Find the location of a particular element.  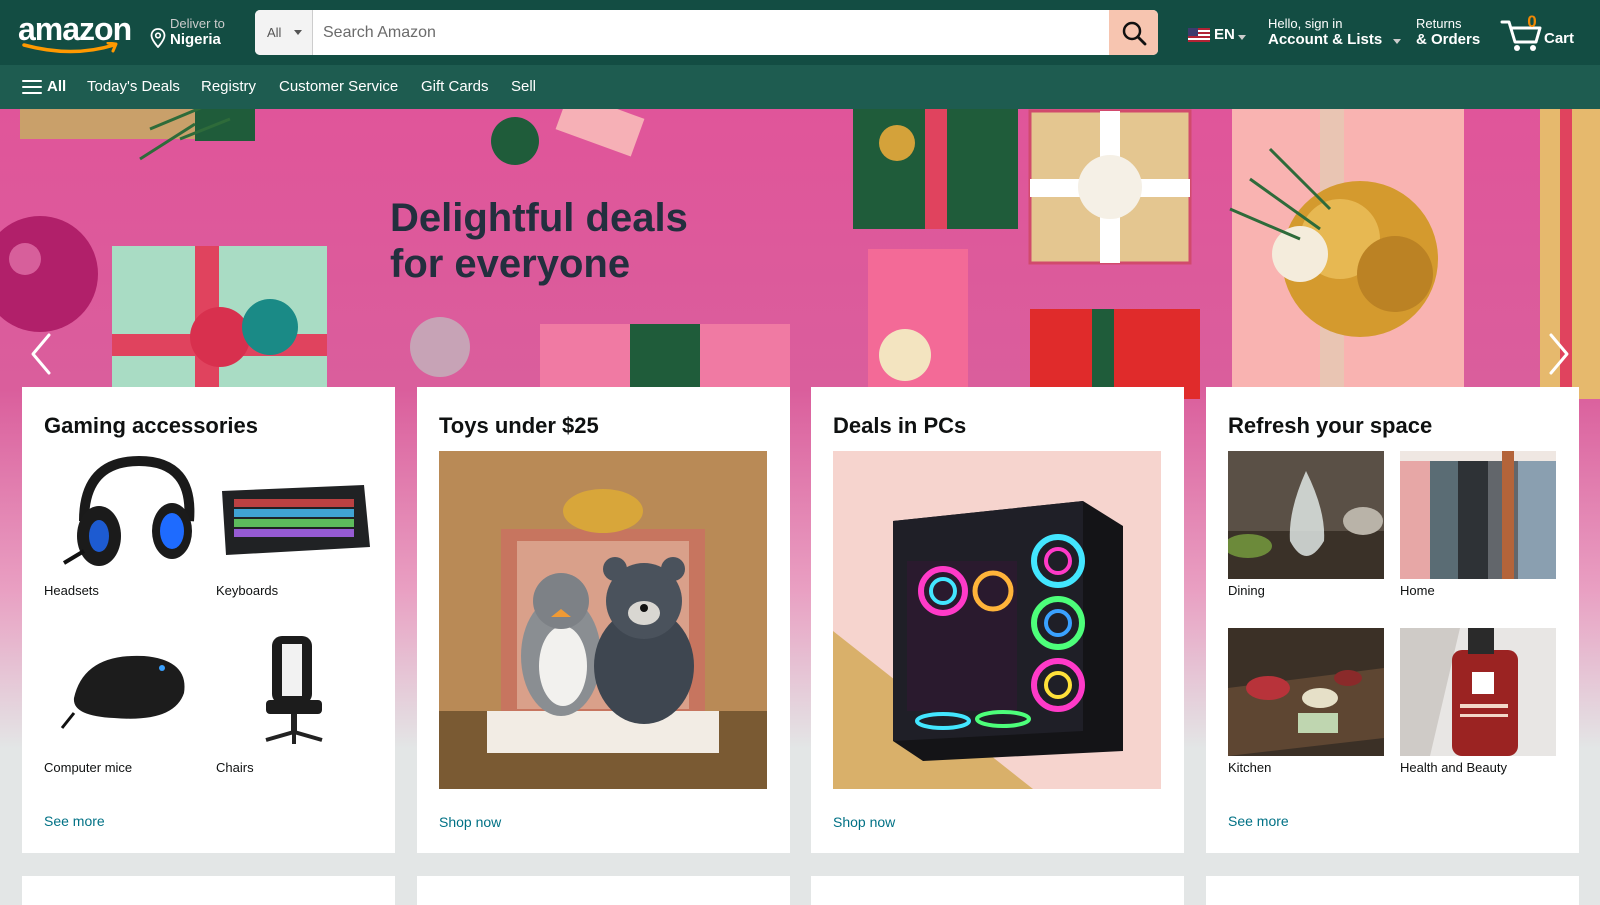

tile-kitchen: Kitchen is located at coordinates (1306, 703).